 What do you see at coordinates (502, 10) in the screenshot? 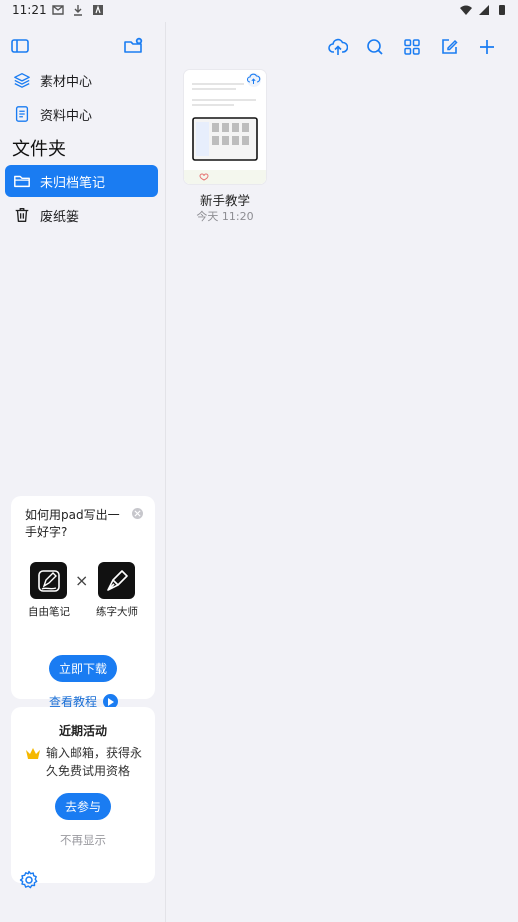
I see `battery-icon` at bounding box center [502, 10].